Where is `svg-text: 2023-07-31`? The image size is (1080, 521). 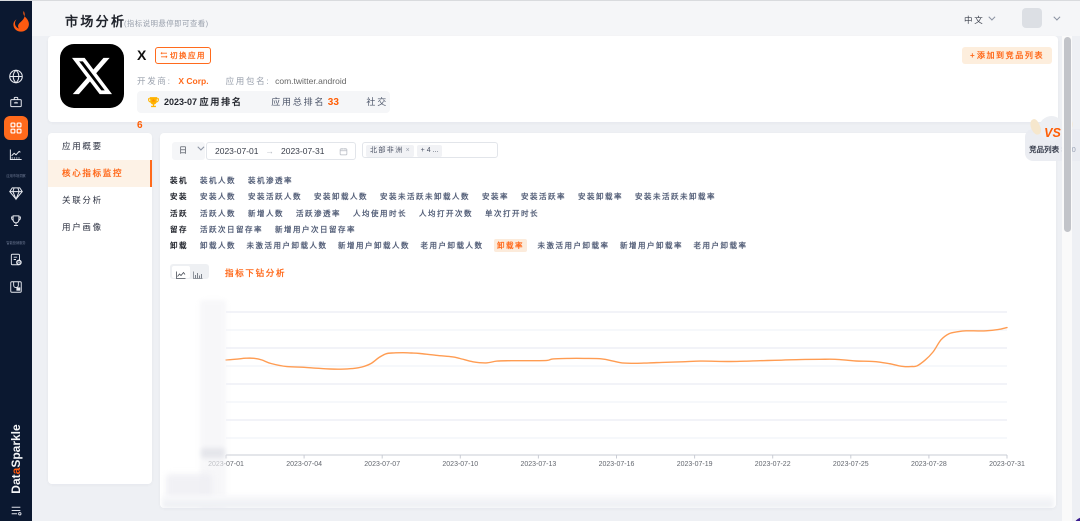 svg-text: 2023-07-31 is located at coordinates (1007, 464).